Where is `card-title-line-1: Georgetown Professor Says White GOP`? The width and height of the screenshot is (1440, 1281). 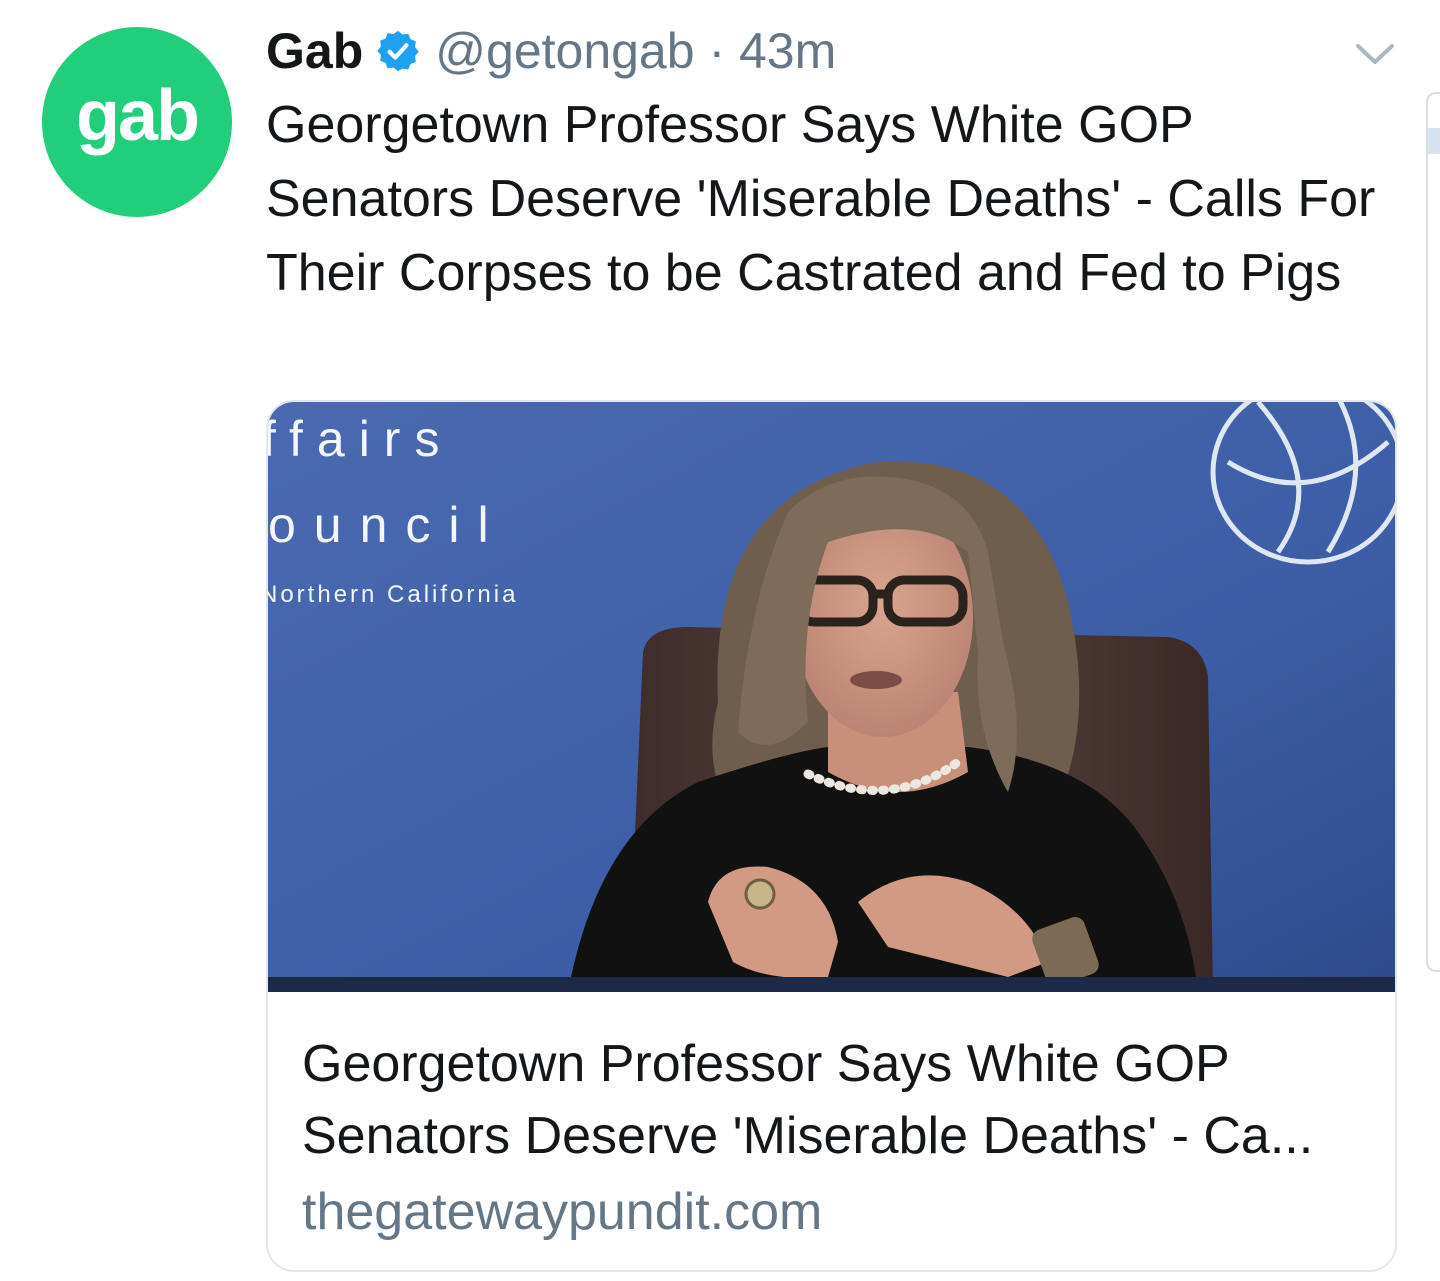 card-title-line-1: Georgetown Professor Says White GOP is located at coordinates (766, 1064).